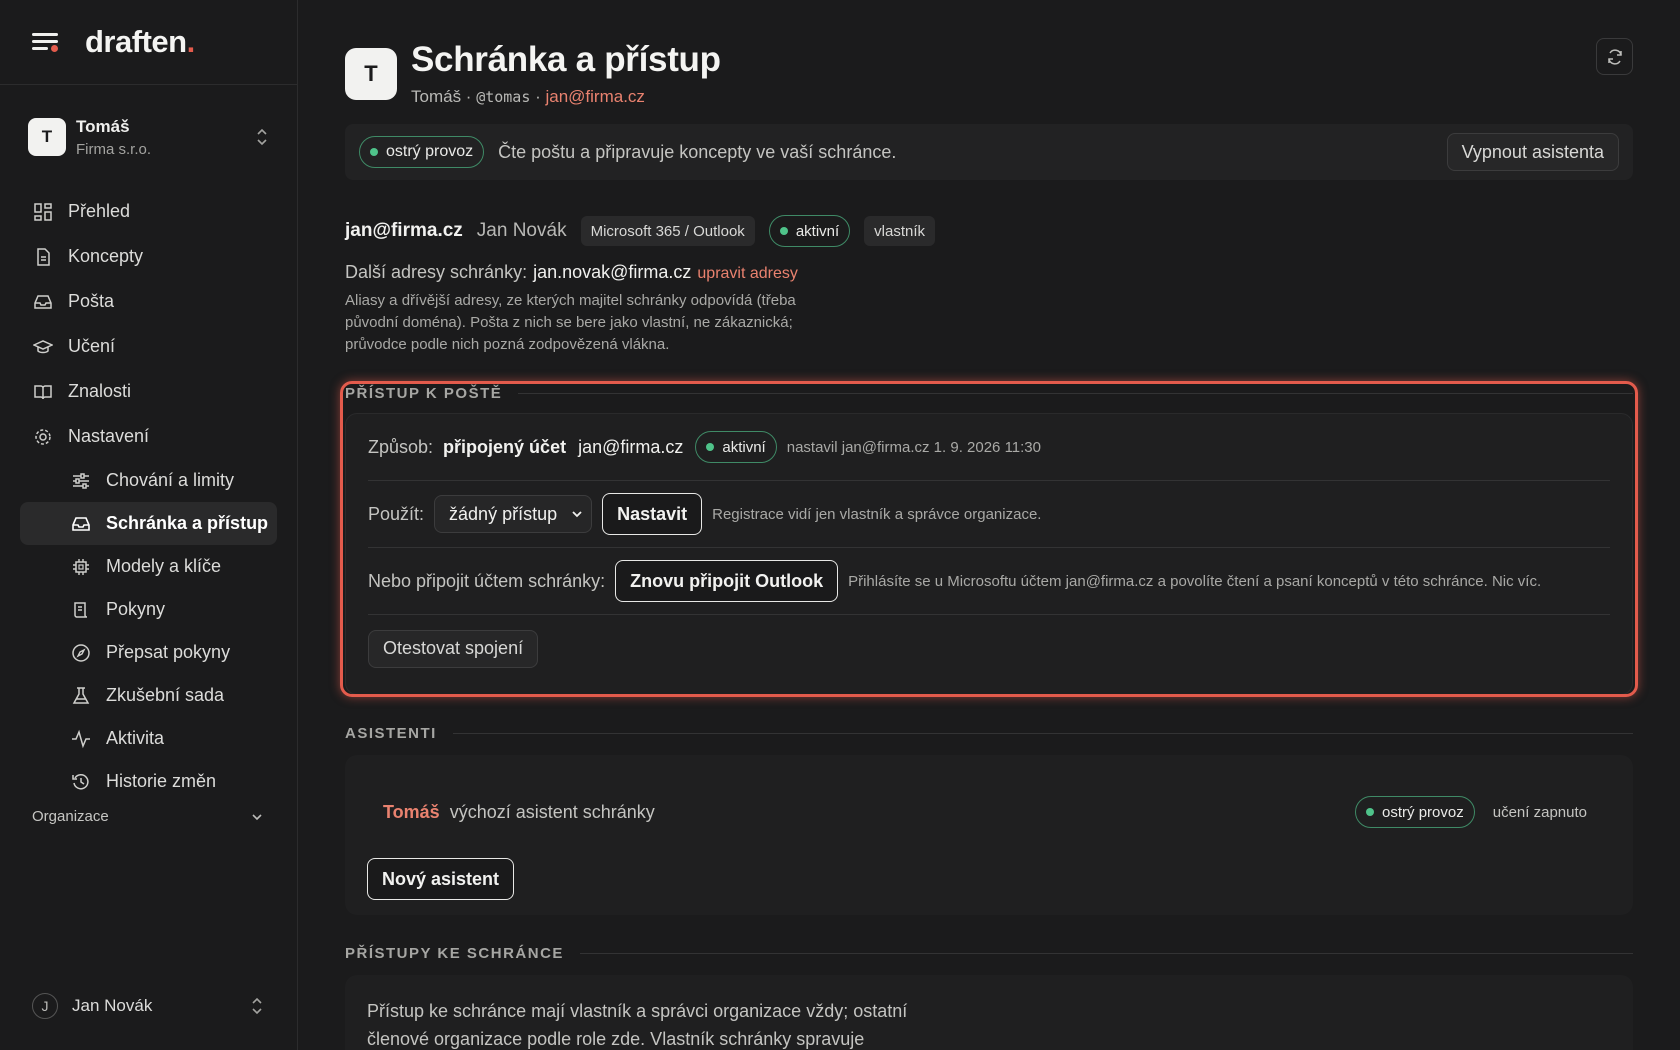 Image resolution: width=1680 pixels, height=1050 pixels. I want to click on account-name: Jan Novák, so click(521, 230).